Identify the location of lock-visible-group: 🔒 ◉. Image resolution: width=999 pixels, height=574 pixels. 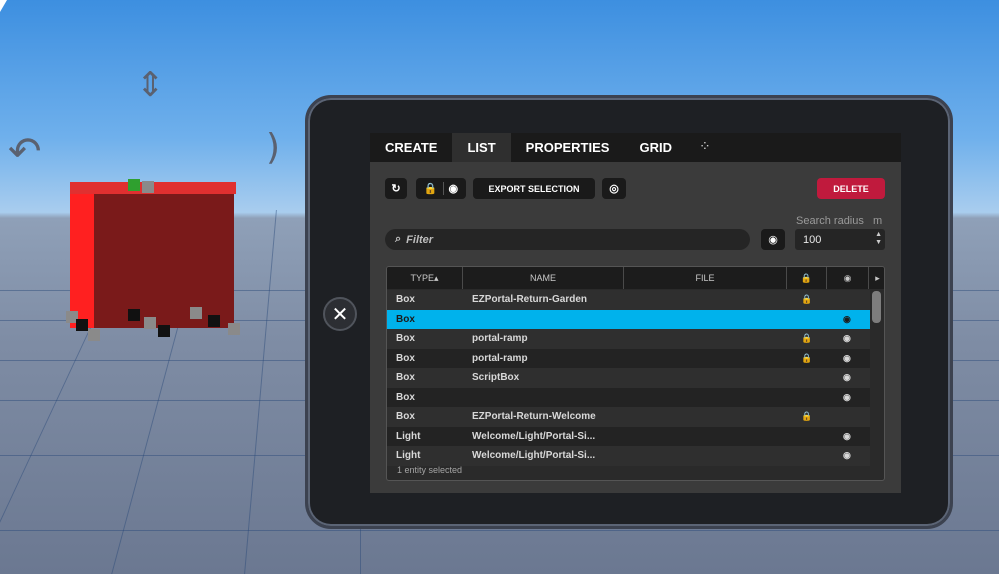
(441, 188).